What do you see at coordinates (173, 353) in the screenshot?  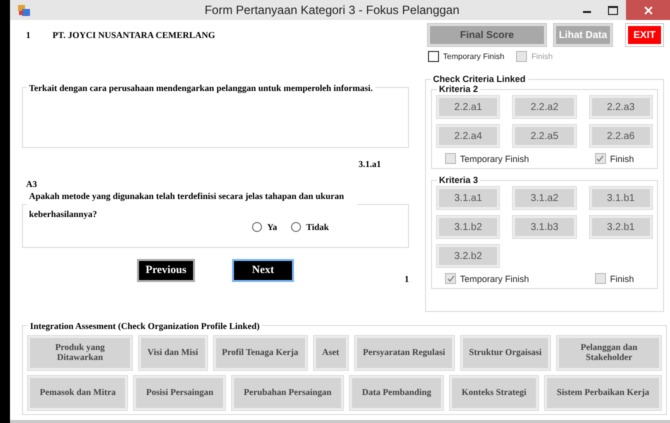 I see `profile-button: Visi dan Misi` at bounding box center [173, 353].